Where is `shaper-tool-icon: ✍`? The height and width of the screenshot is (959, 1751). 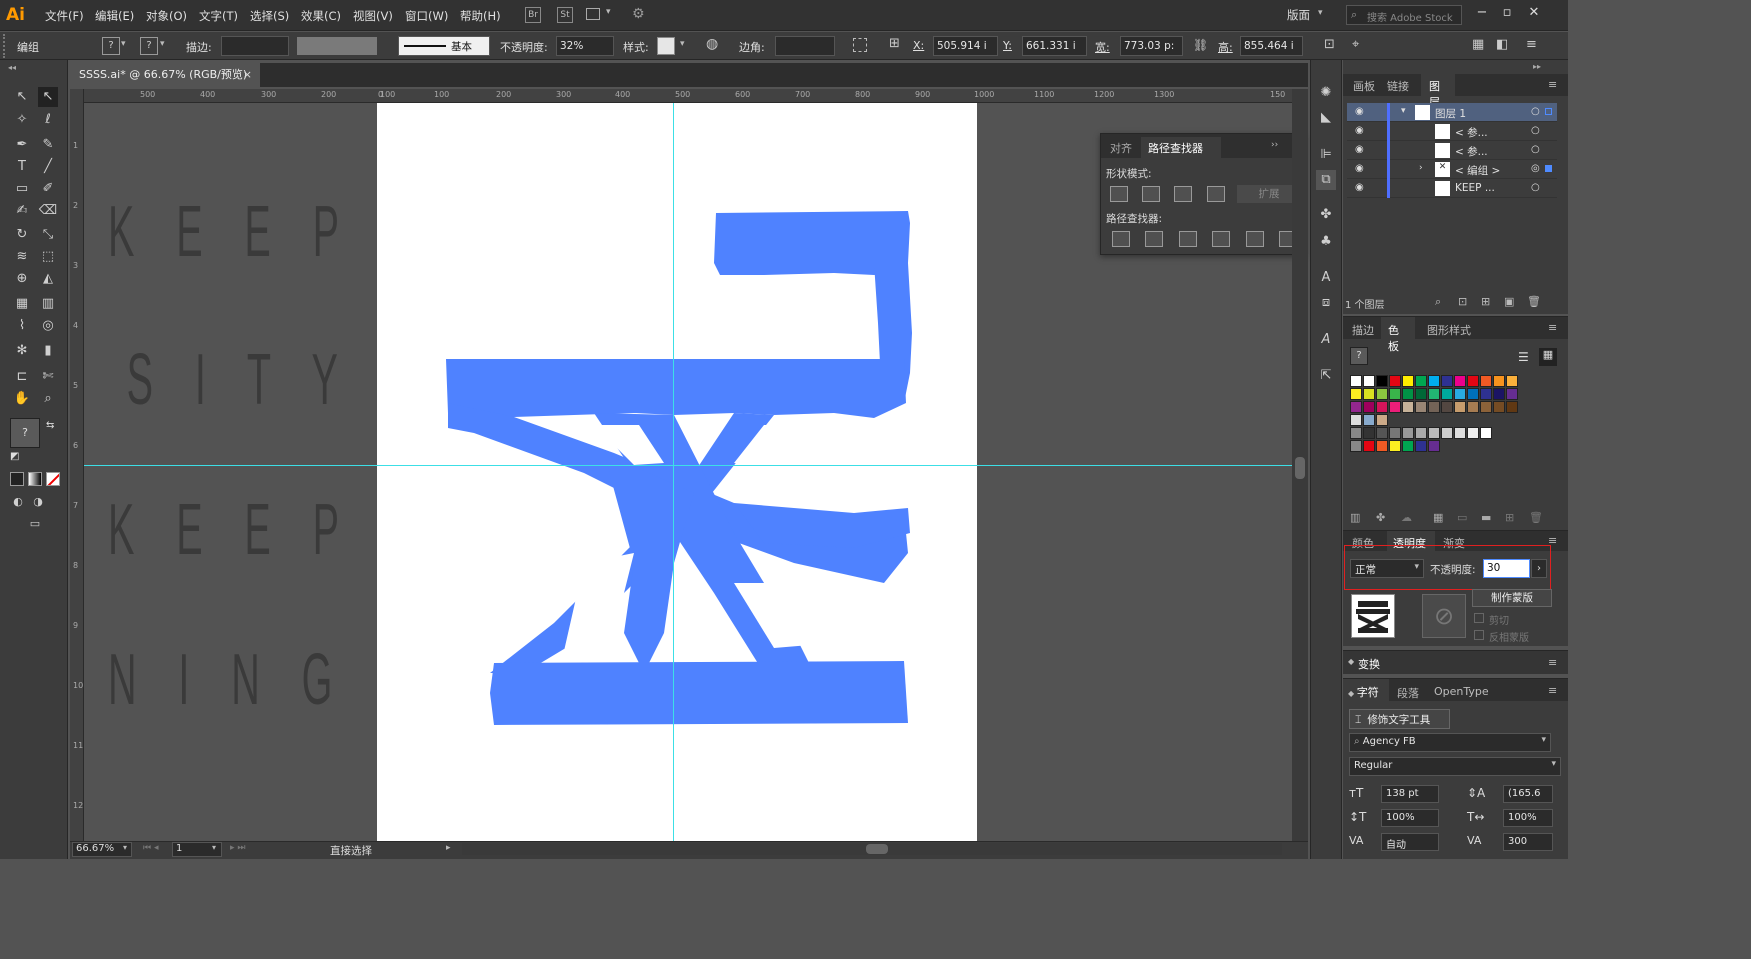 shaper-tool-icon: ✍ is located at coordinates (22, 211).